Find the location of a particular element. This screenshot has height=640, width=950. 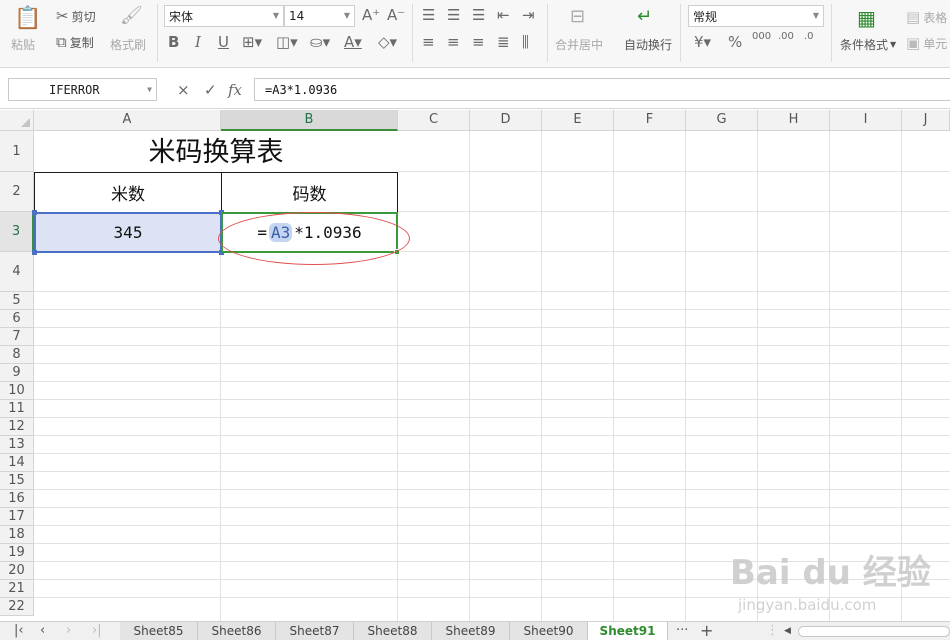

align-top-icon: ☰ is located at coordinates (428, 15).